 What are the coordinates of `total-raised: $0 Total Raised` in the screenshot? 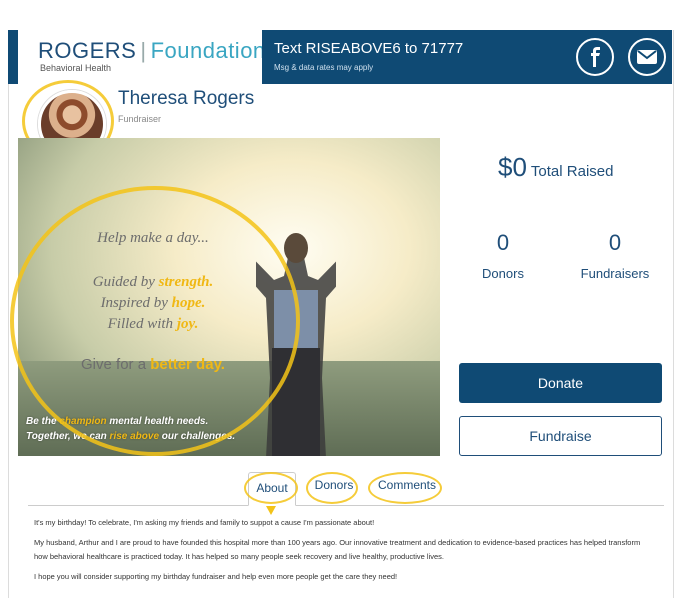 It's located at (555, 167).